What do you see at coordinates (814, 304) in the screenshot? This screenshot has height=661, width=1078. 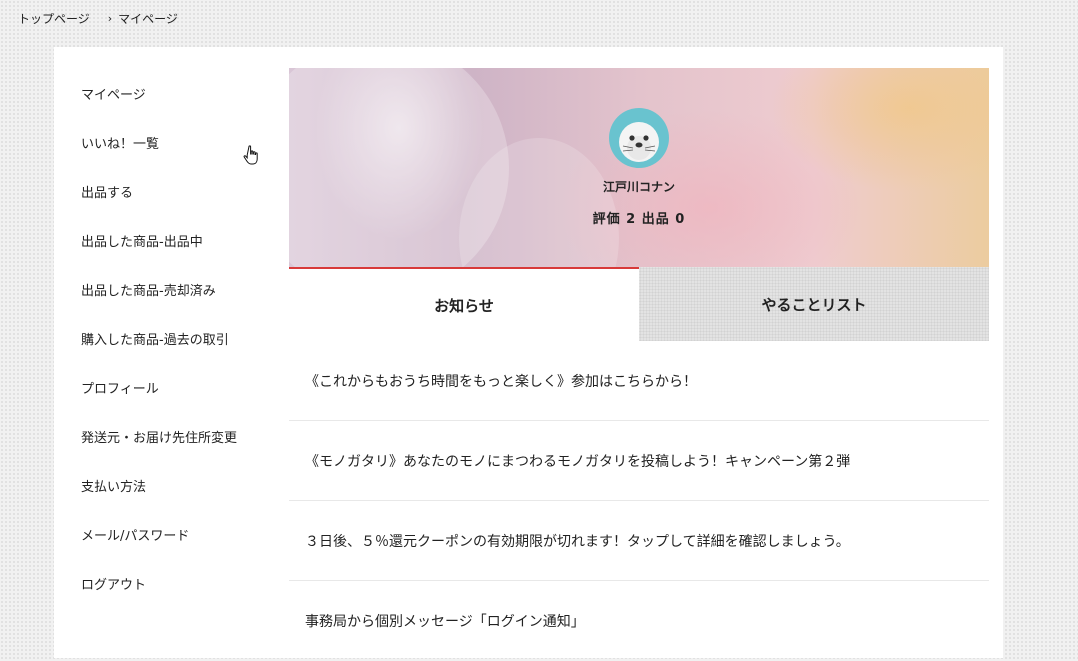 I see `tab-todo-list: やることリスト` at bounding box center [814, 304].